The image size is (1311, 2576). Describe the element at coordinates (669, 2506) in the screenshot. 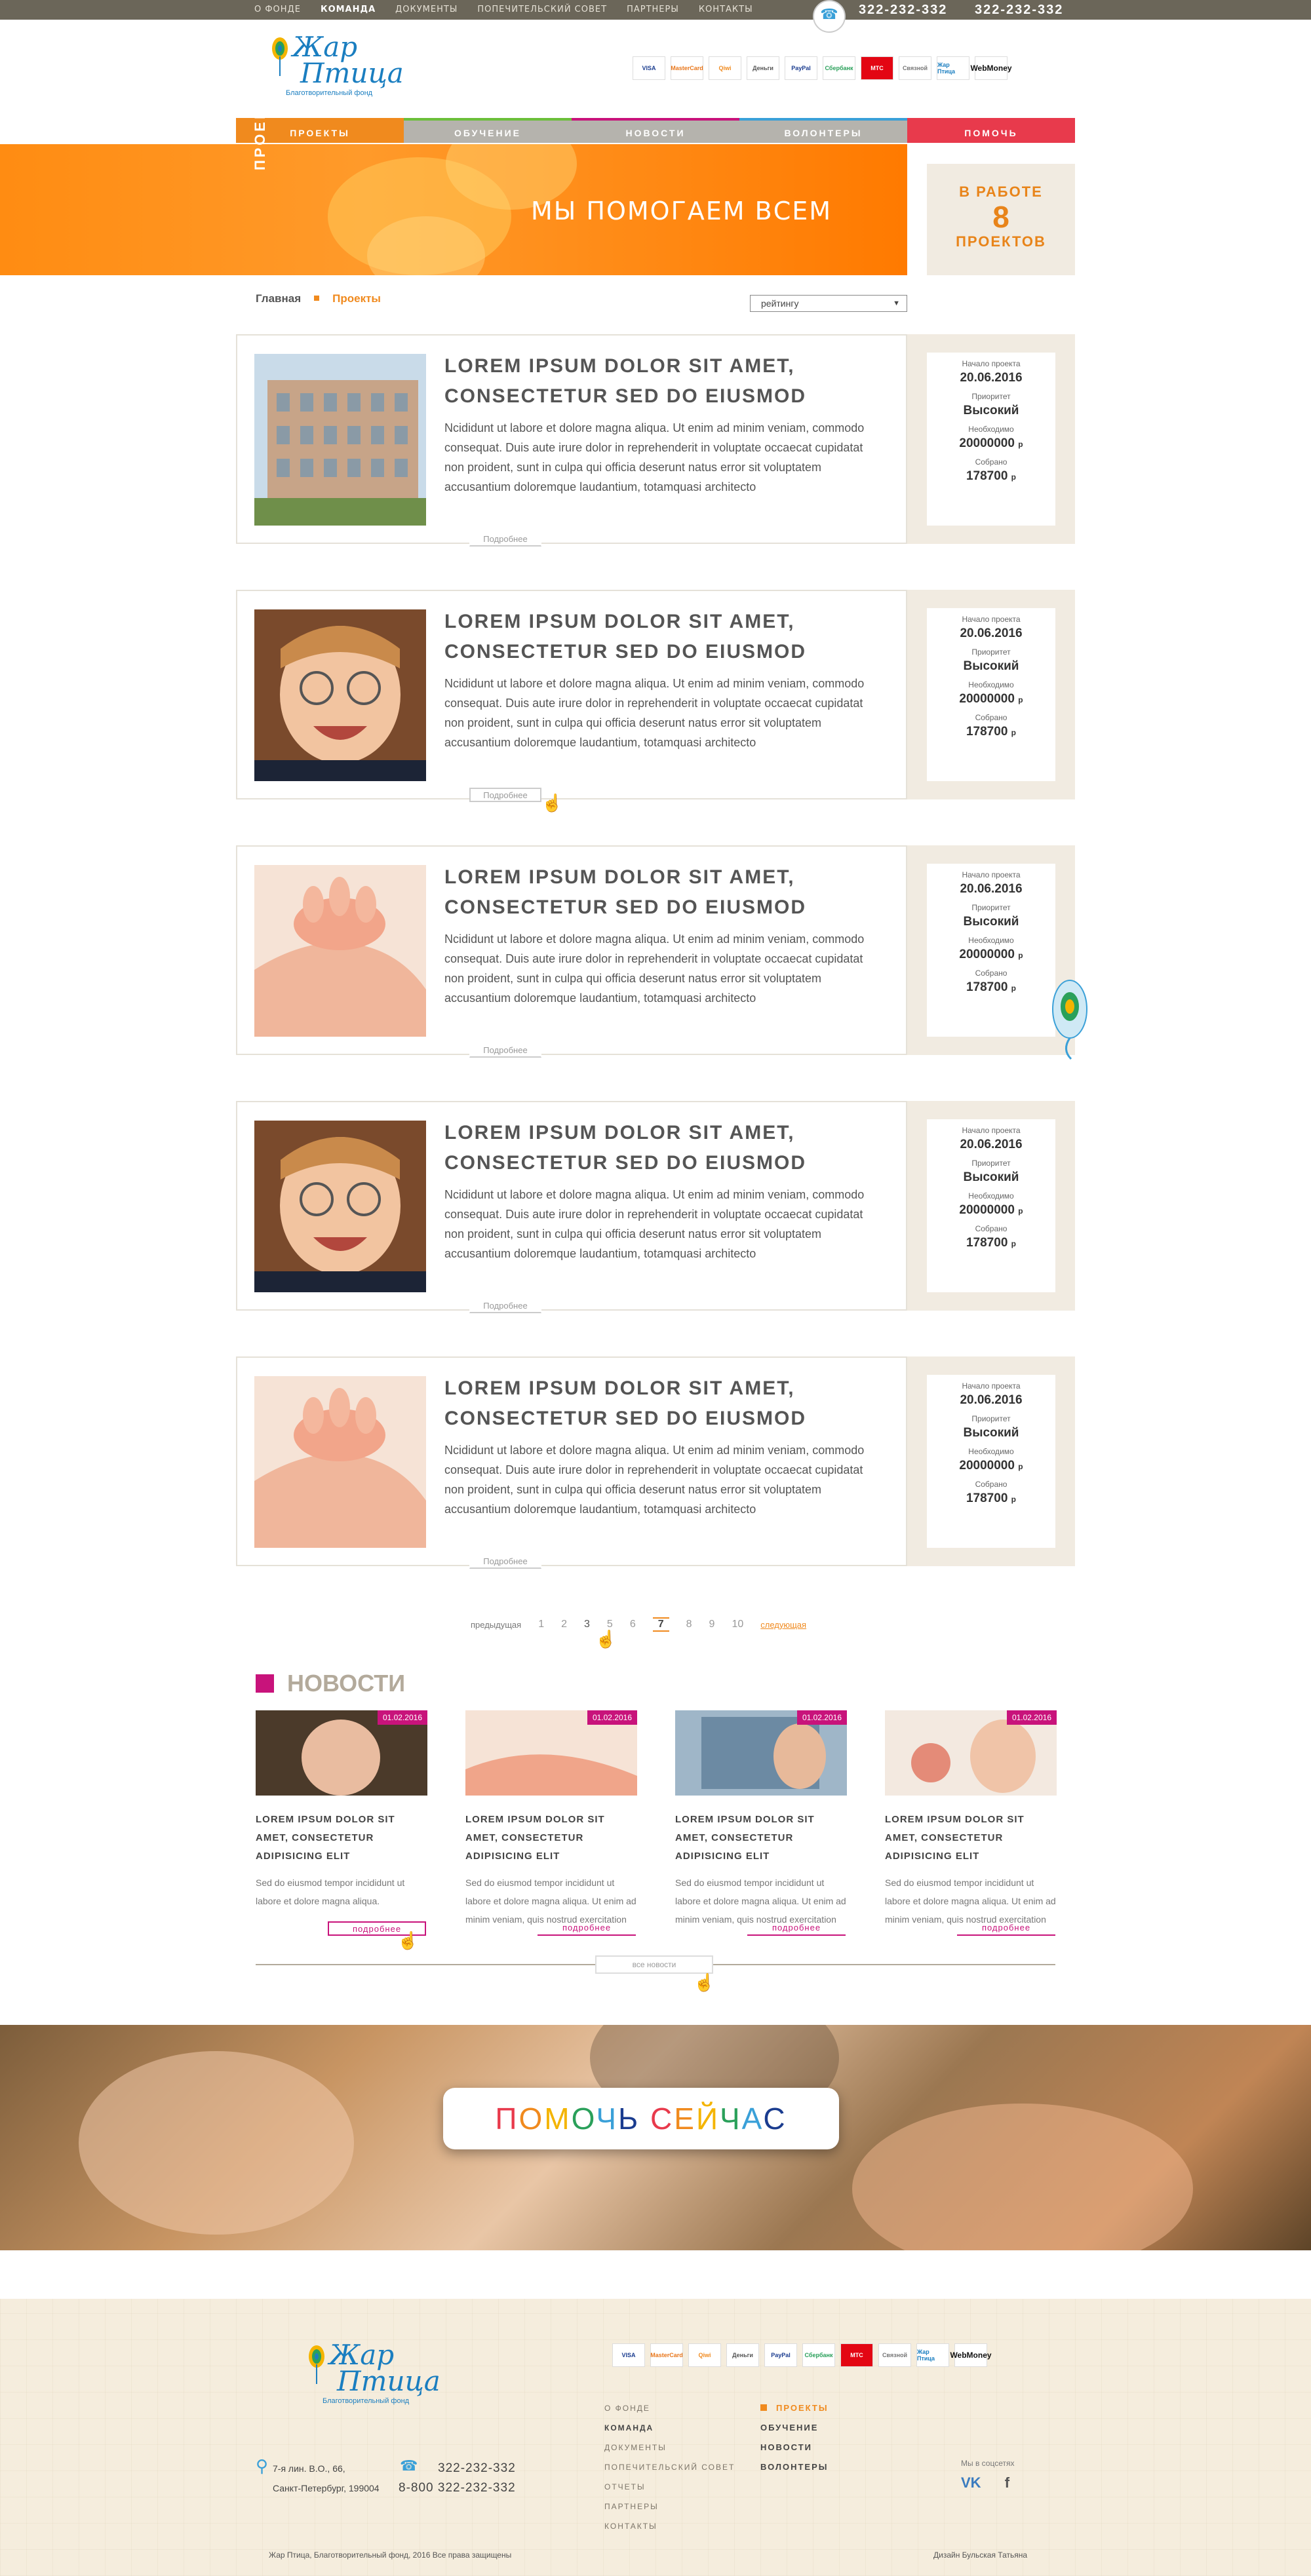

I see `footer-nav-partners: ПАРТНЕРЫ` at that location.